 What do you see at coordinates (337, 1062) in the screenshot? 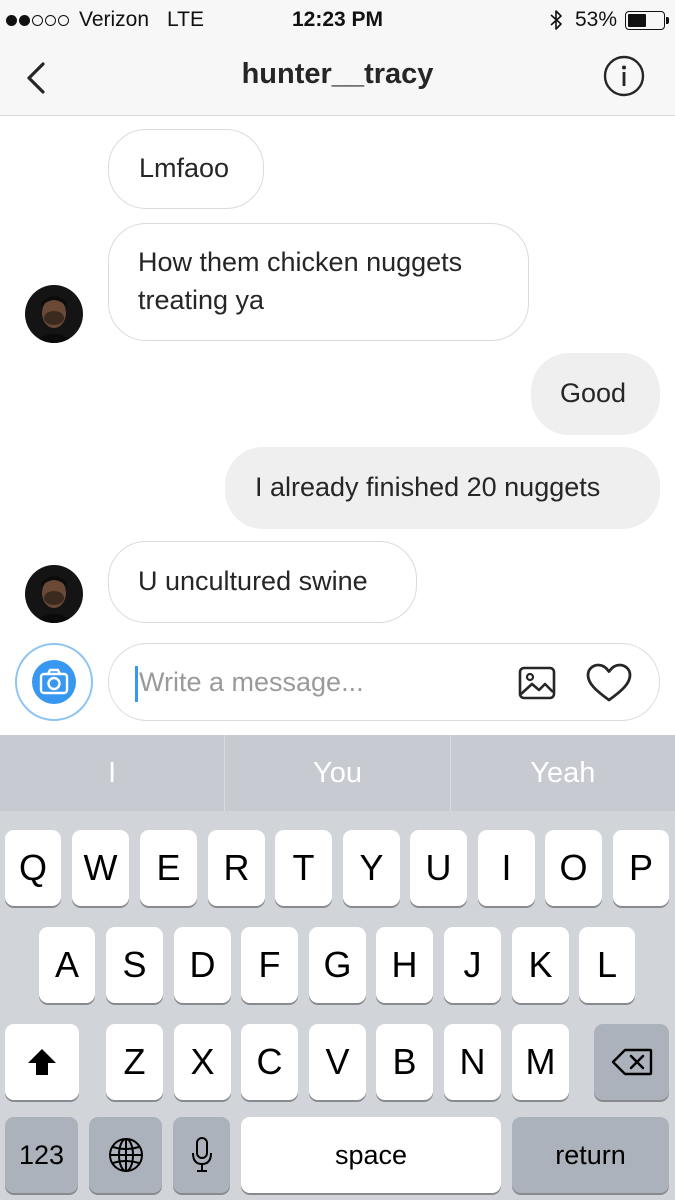
I see `key-v: V` at bounding box center [337, 1062].